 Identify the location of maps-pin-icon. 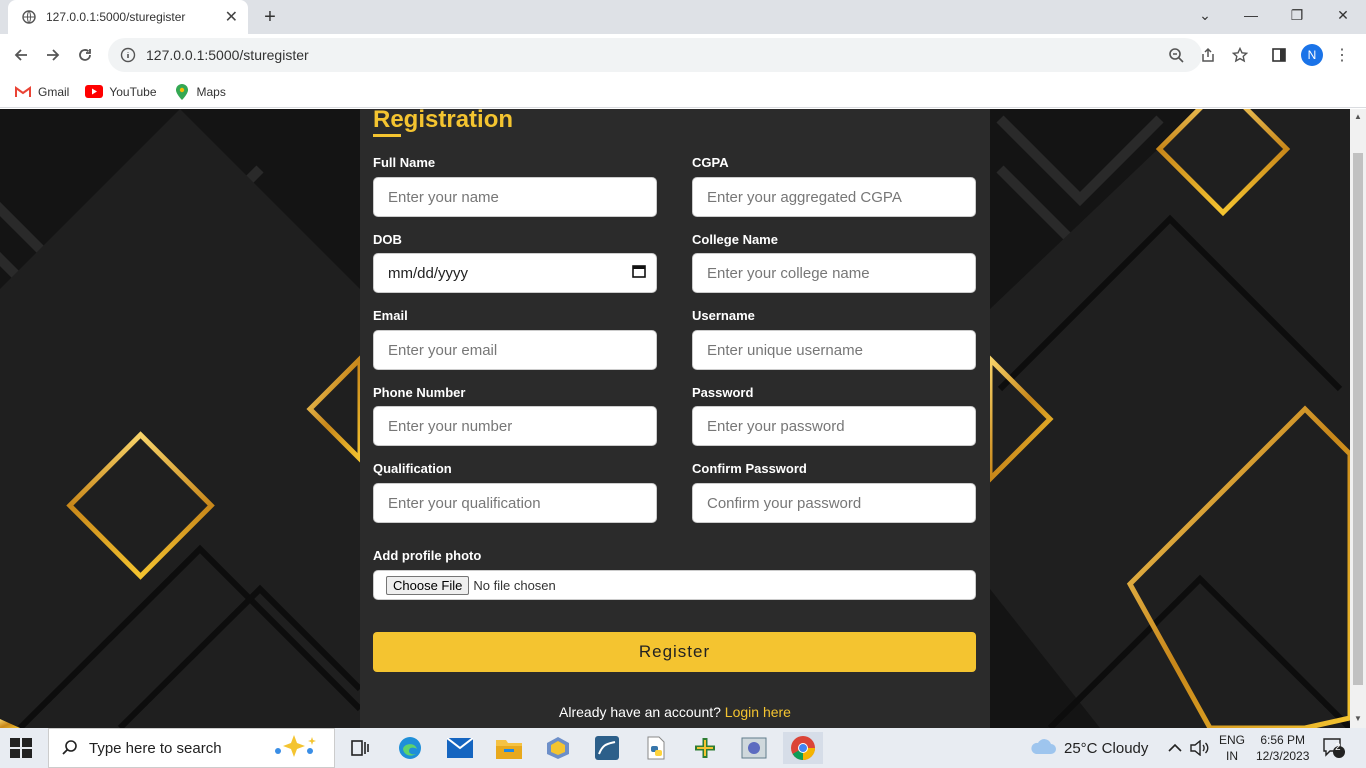
(182, 91).